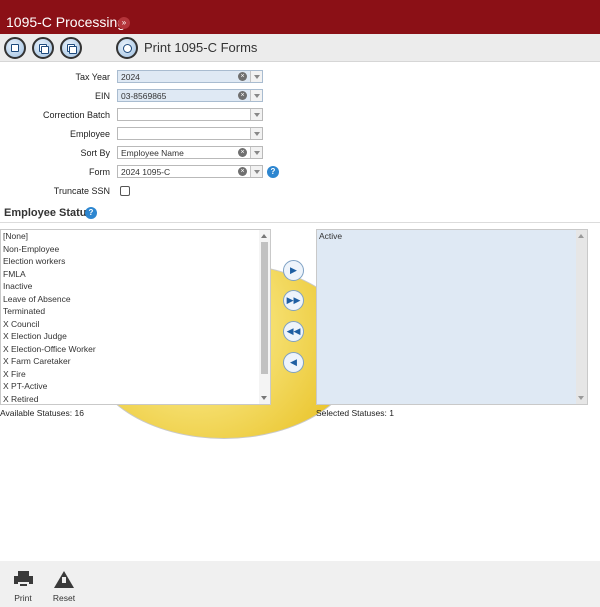  I want to click on sort-by-label: Sort By, so click(95, 153).